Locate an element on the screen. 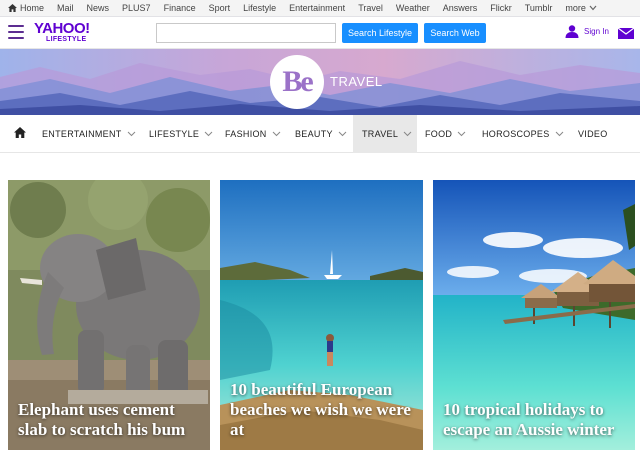 This screenshot has width=640, height=454. nav-item-video: VIDEO is located at coordinates (593, 134).